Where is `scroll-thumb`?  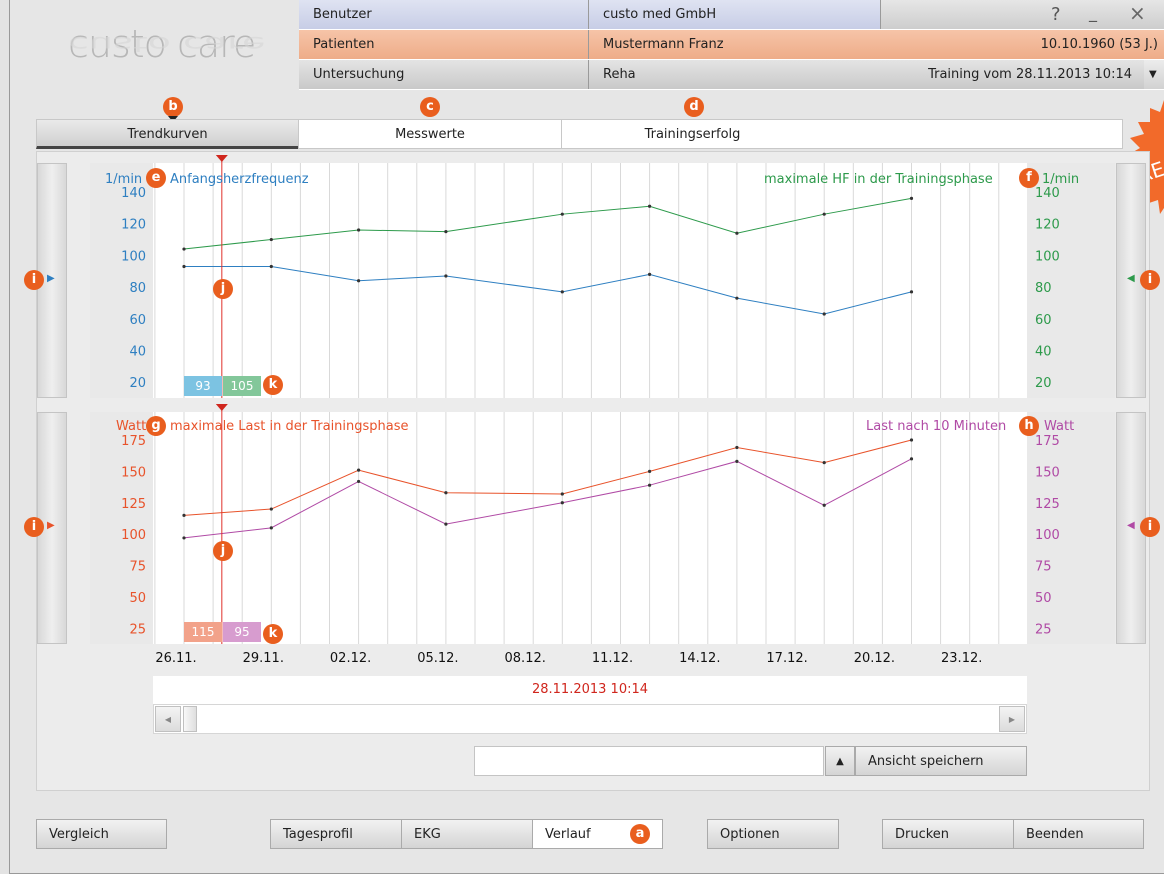 scroll-thumb is located at coordinates (190, 719).